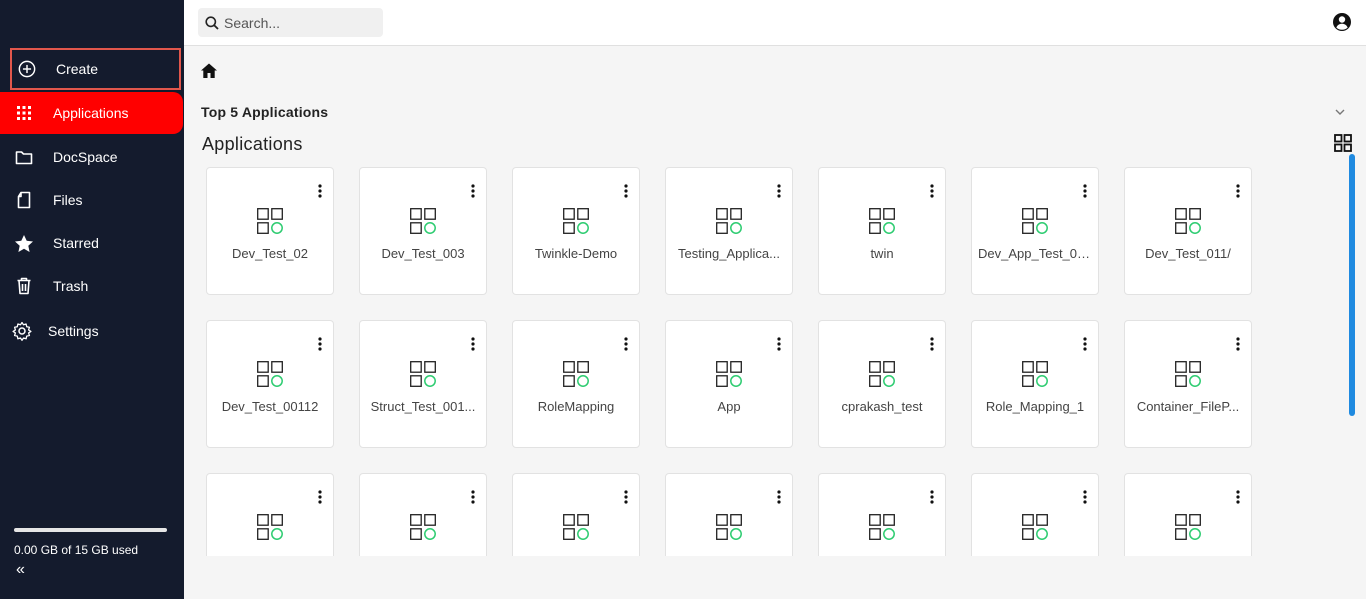 The height and width of the screenshot is (599, 1366). Describe the element at coordinates (423, 253) in the screenshot. I see `app-name: Dev_Test_003` at that location.